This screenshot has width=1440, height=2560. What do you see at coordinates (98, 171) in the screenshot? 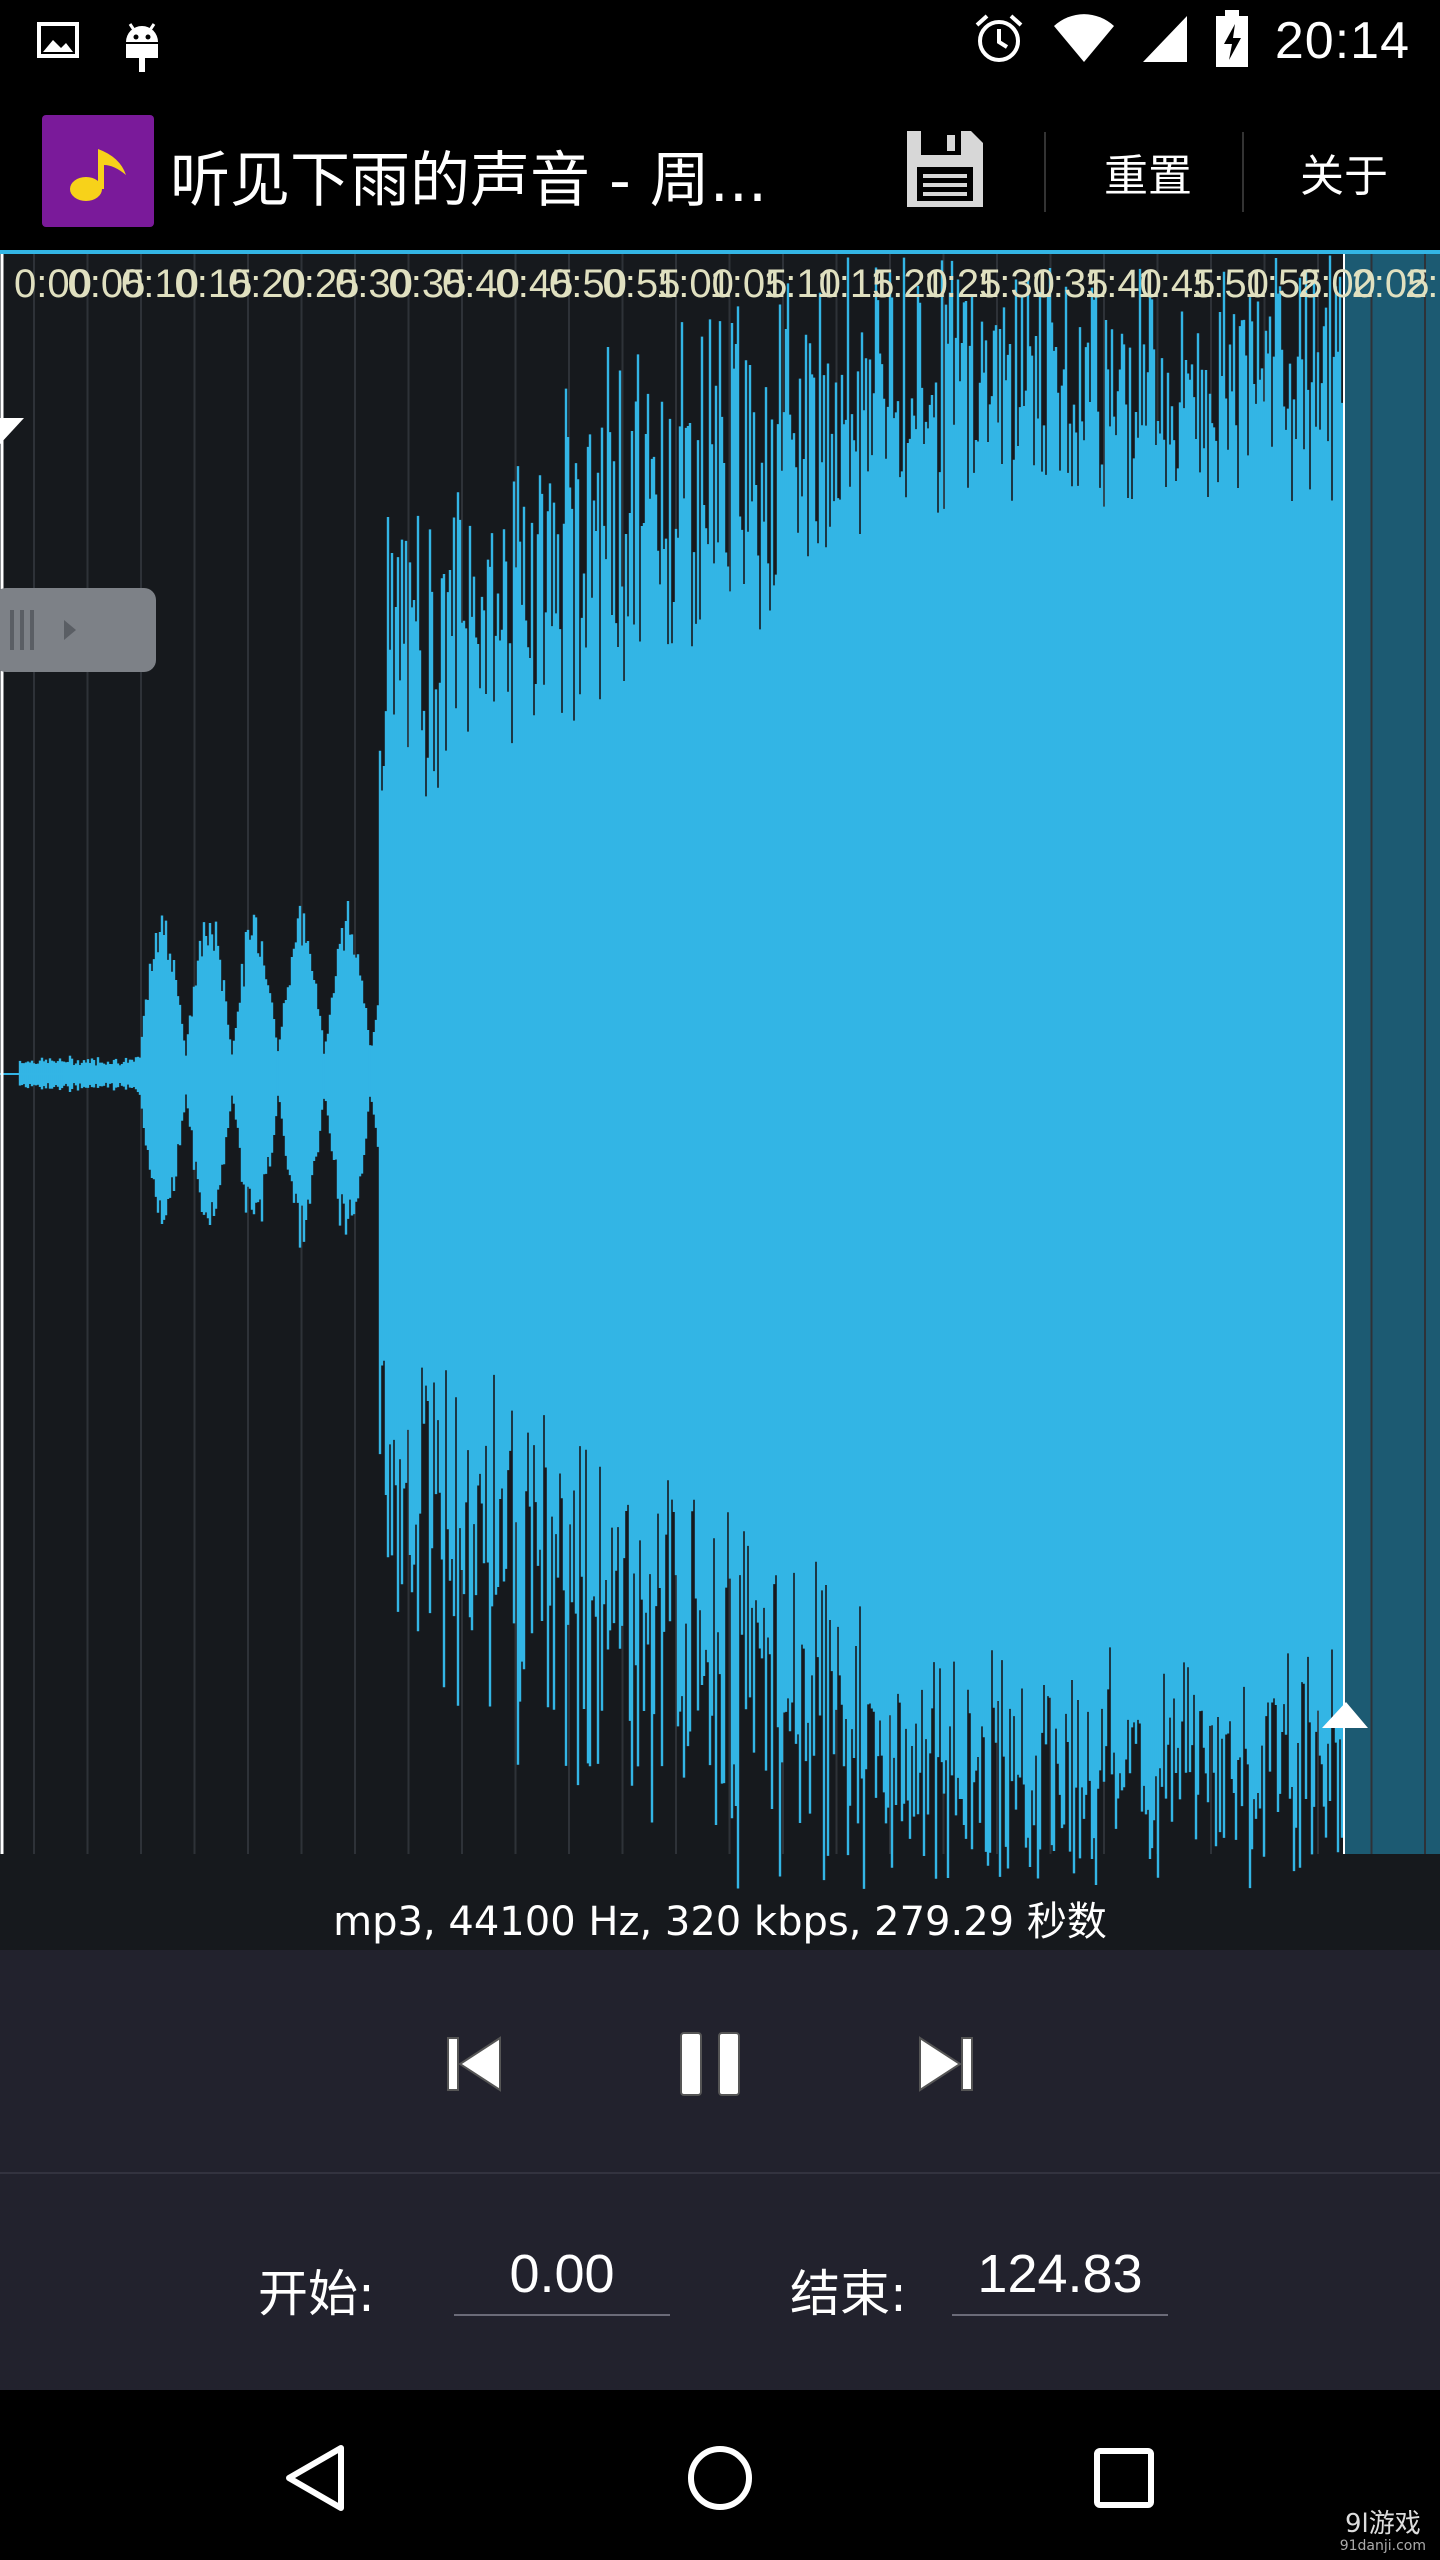
I see `music-note-icon` at bounding box center [98, 171].